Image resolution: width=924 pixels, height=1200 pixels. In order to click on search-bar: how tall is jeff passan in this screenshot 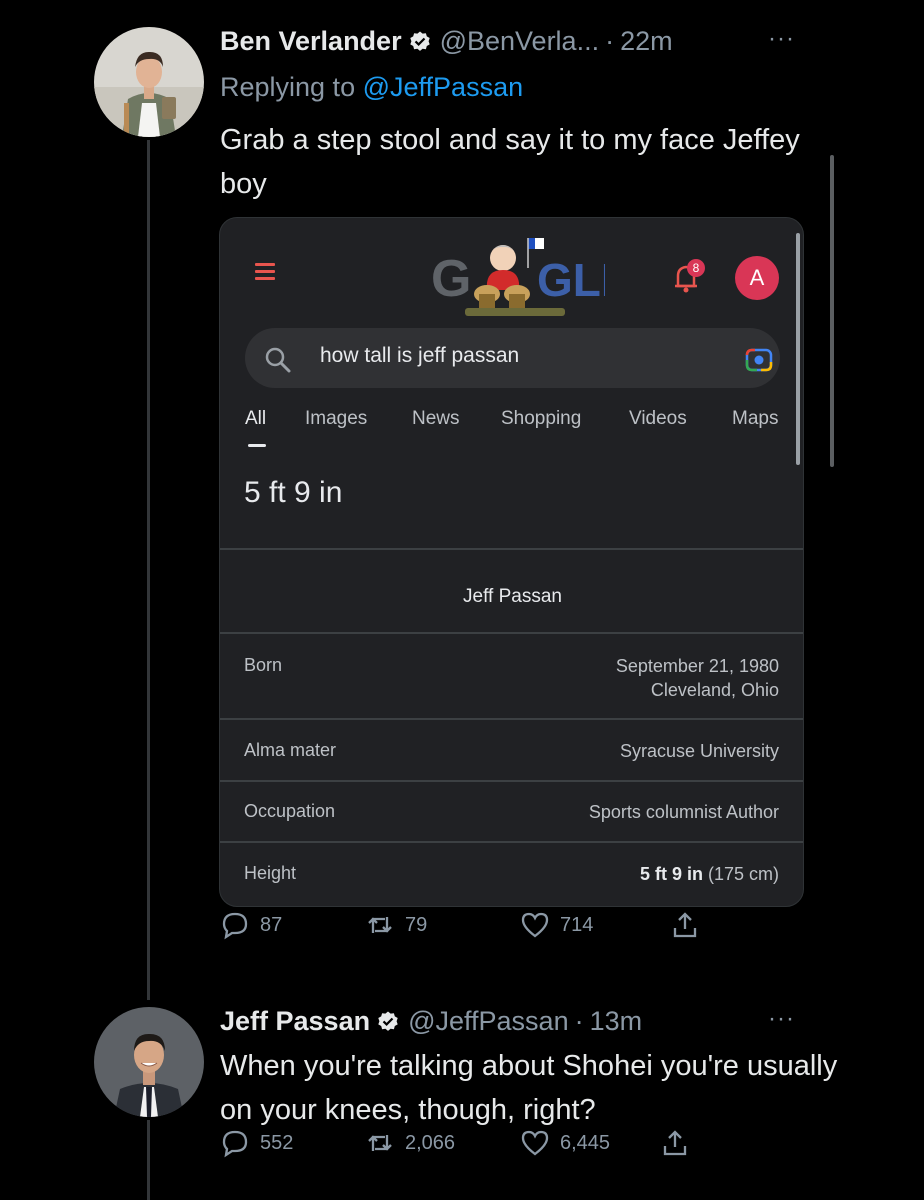, I will do `click(512, 358)`.